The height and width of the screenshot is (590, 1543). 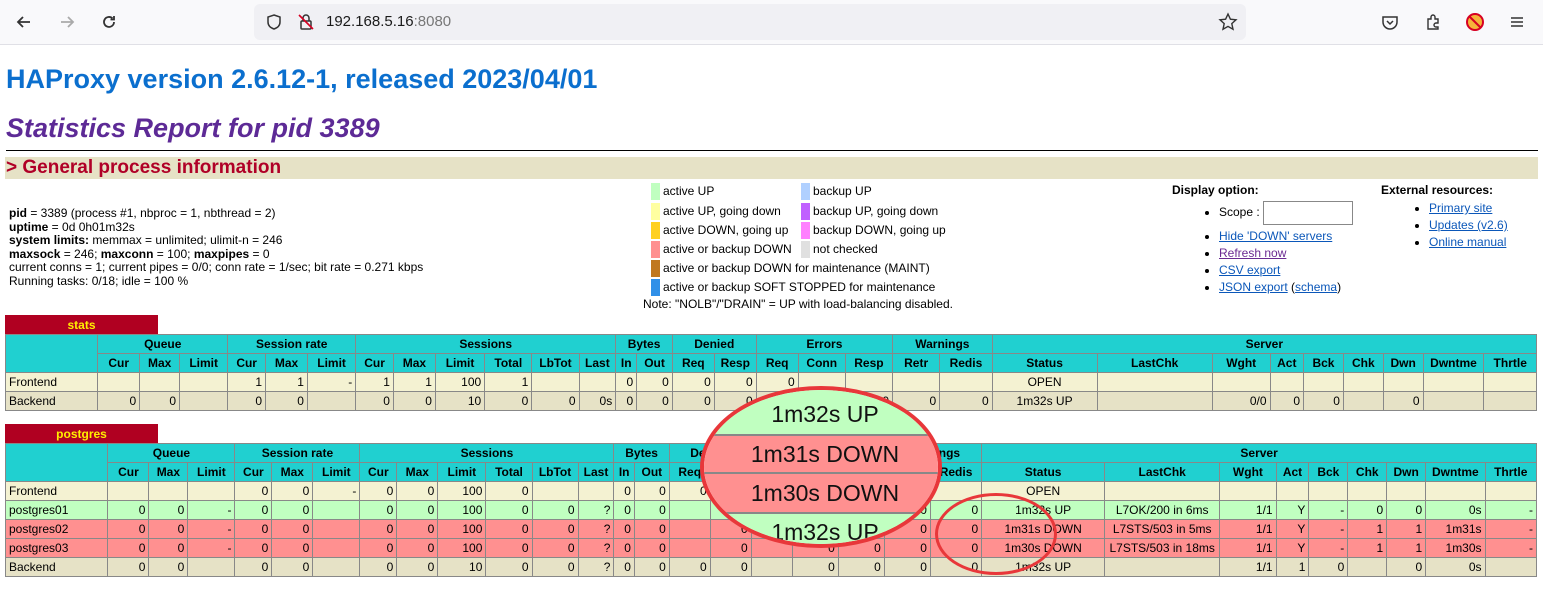 What do you see at coordinates (1460, 208) in the screenshot?
I see `primary-site-link: Primary site` at bounding box center [1460, 208].